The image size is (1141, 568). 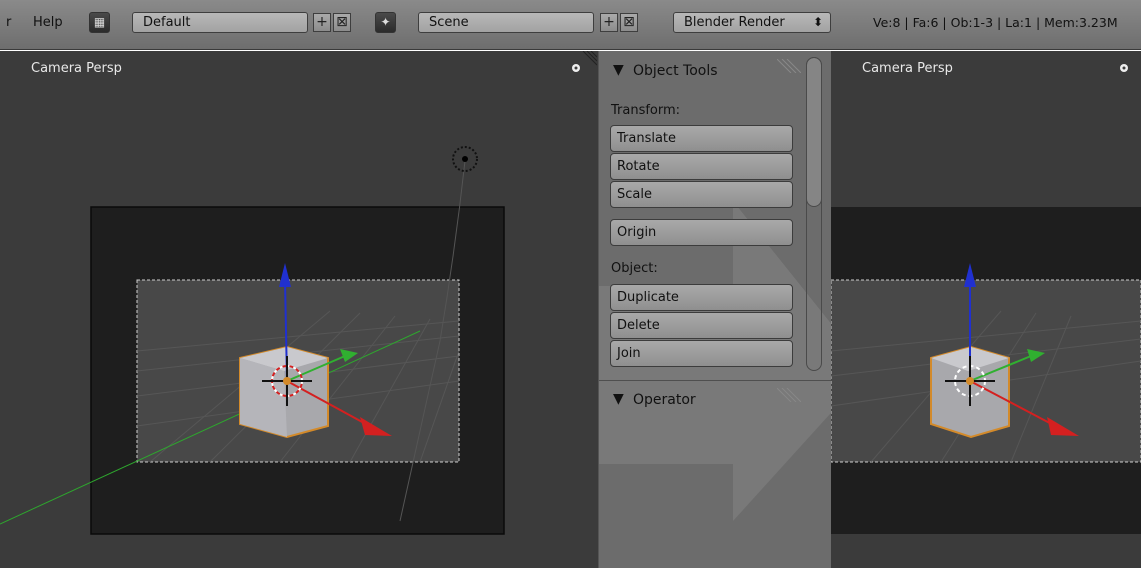 What do you see at coordinates (715, 380) in the screenshot?
I see `panel-divider` at bounding box center [715, 380].